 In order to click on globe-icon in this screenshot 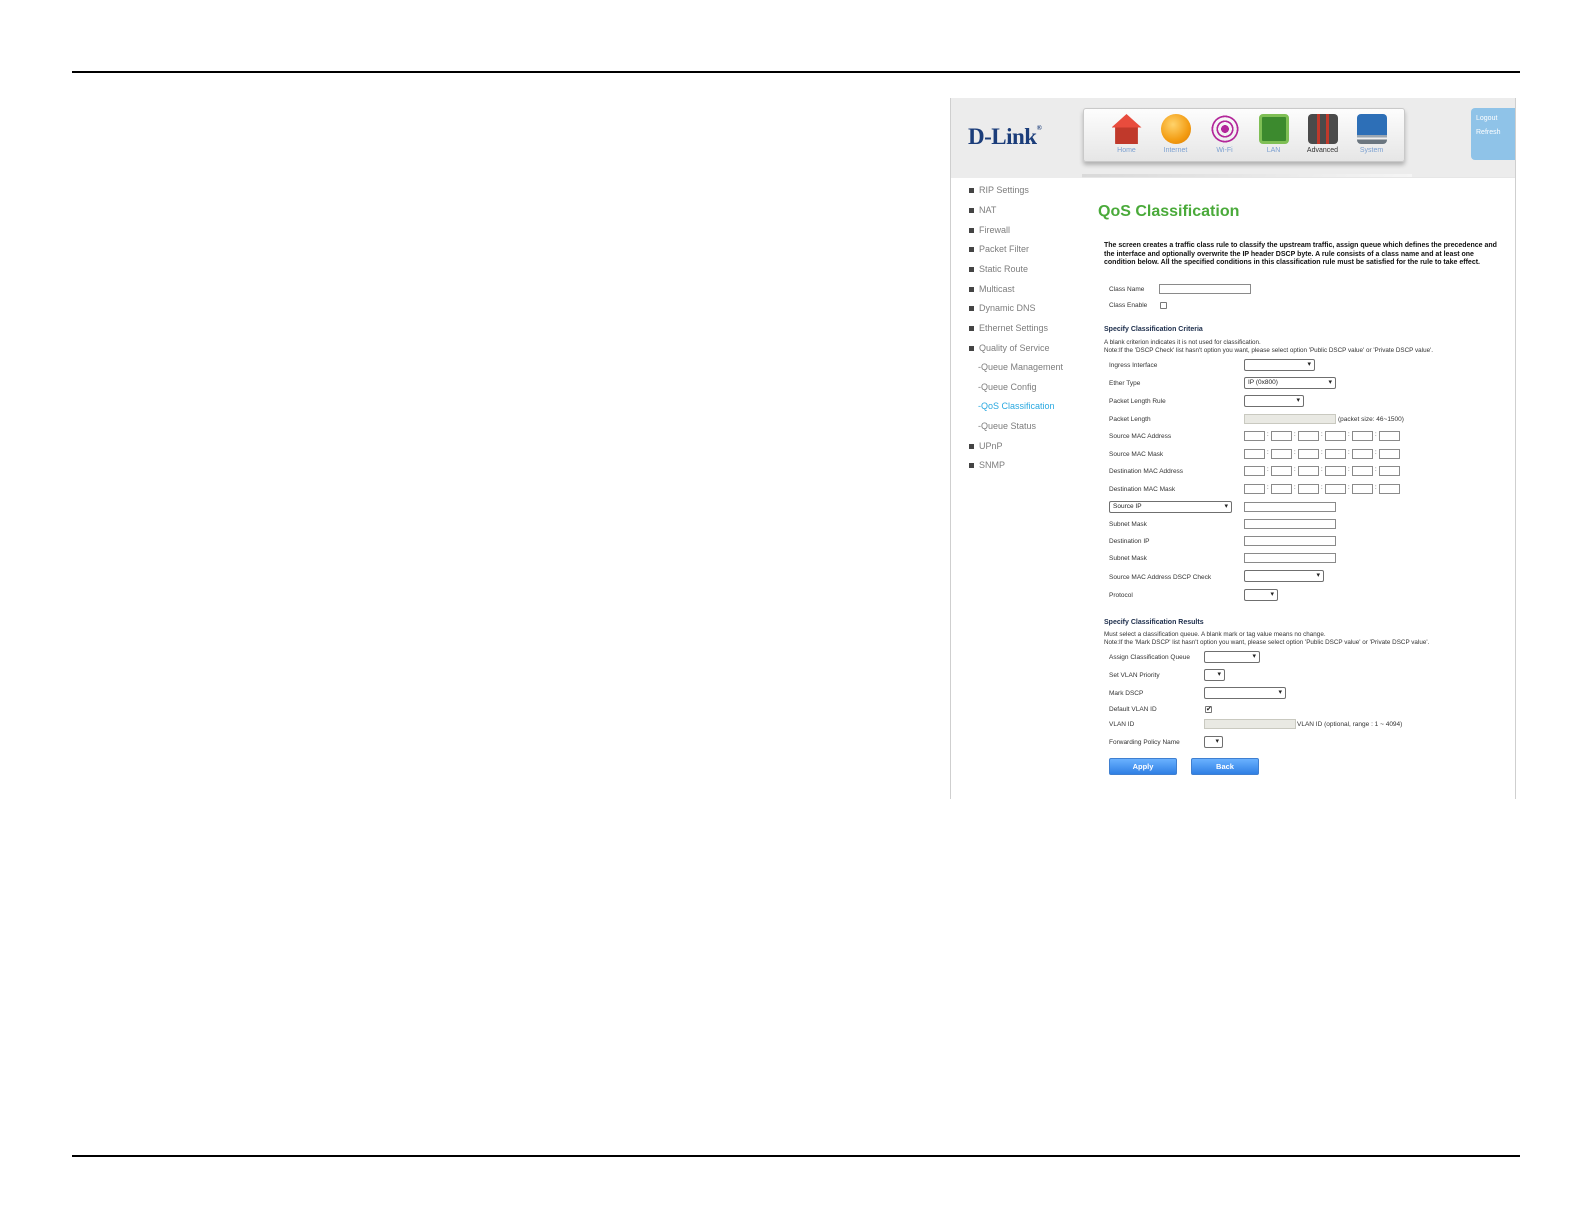, I will do `click(1175, 129)`.